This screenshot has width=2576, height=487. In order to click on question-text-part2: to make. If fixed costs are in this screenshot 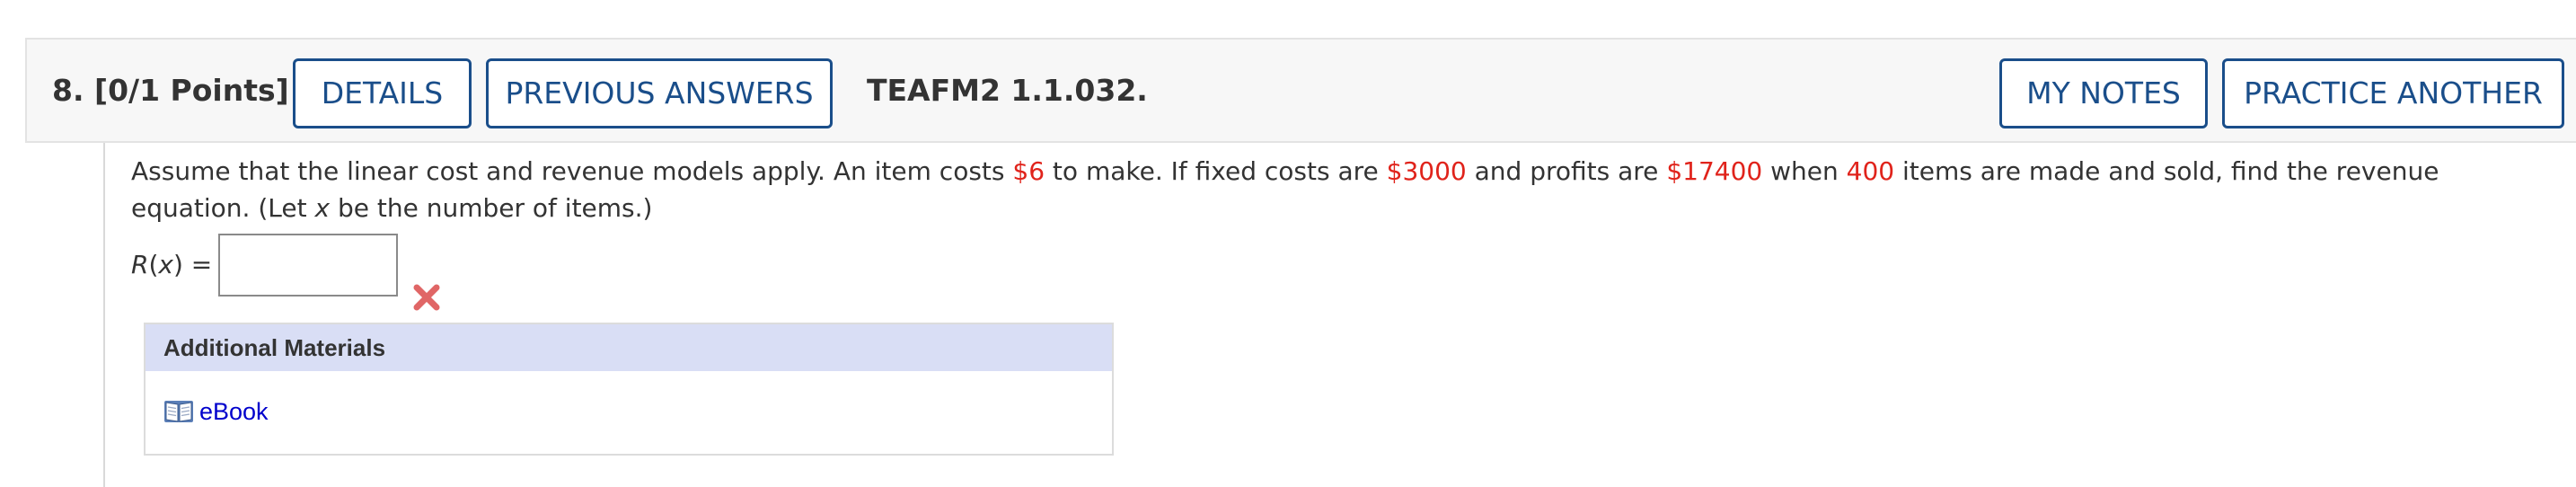, I will do `click(1216, 171)`.